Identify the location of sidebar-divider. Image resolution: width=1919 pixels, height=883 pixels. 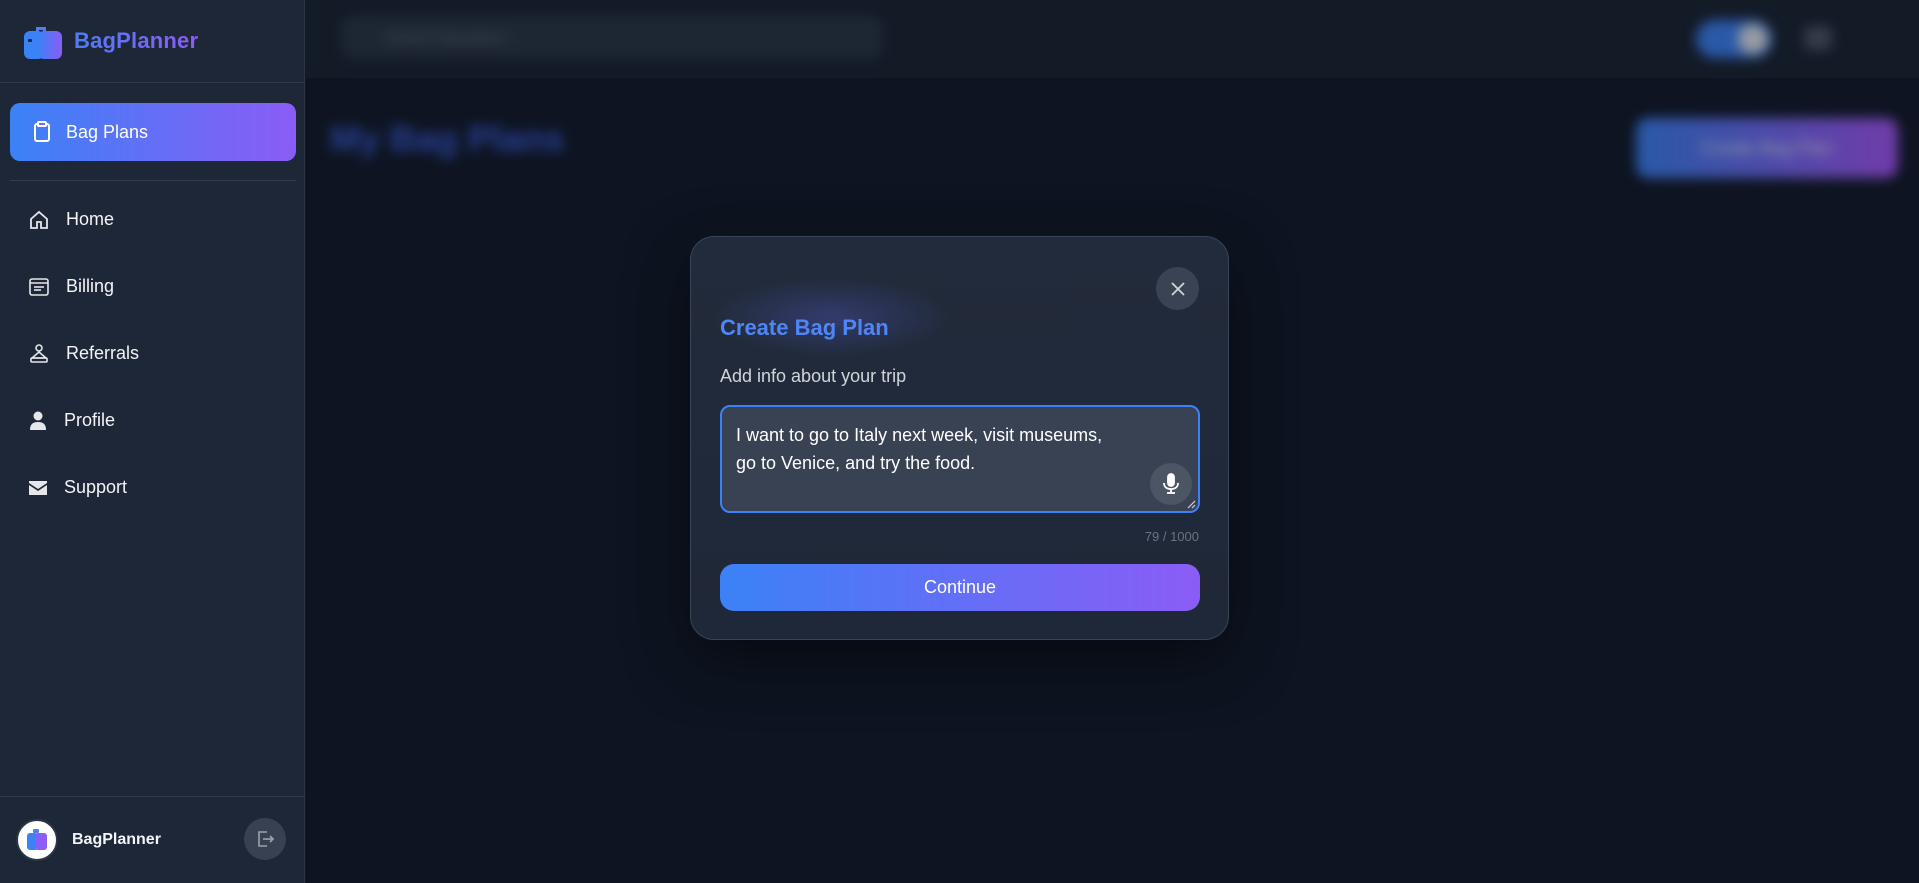
(153, 180).